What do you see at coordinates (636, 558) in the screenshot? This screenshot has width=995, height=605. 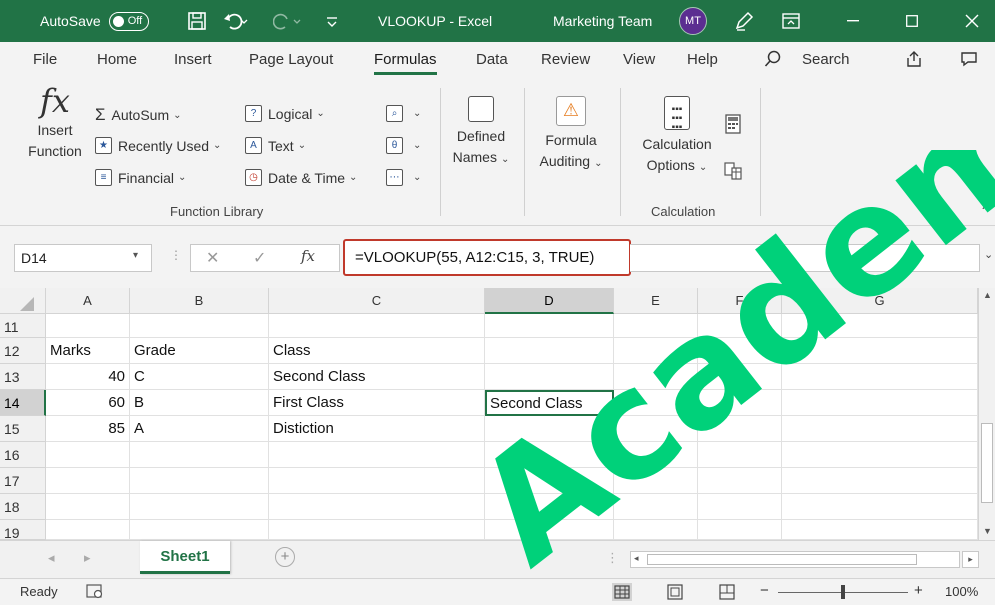 I see `scroll-left-icon: ◂` at bounding box center [636, 558].